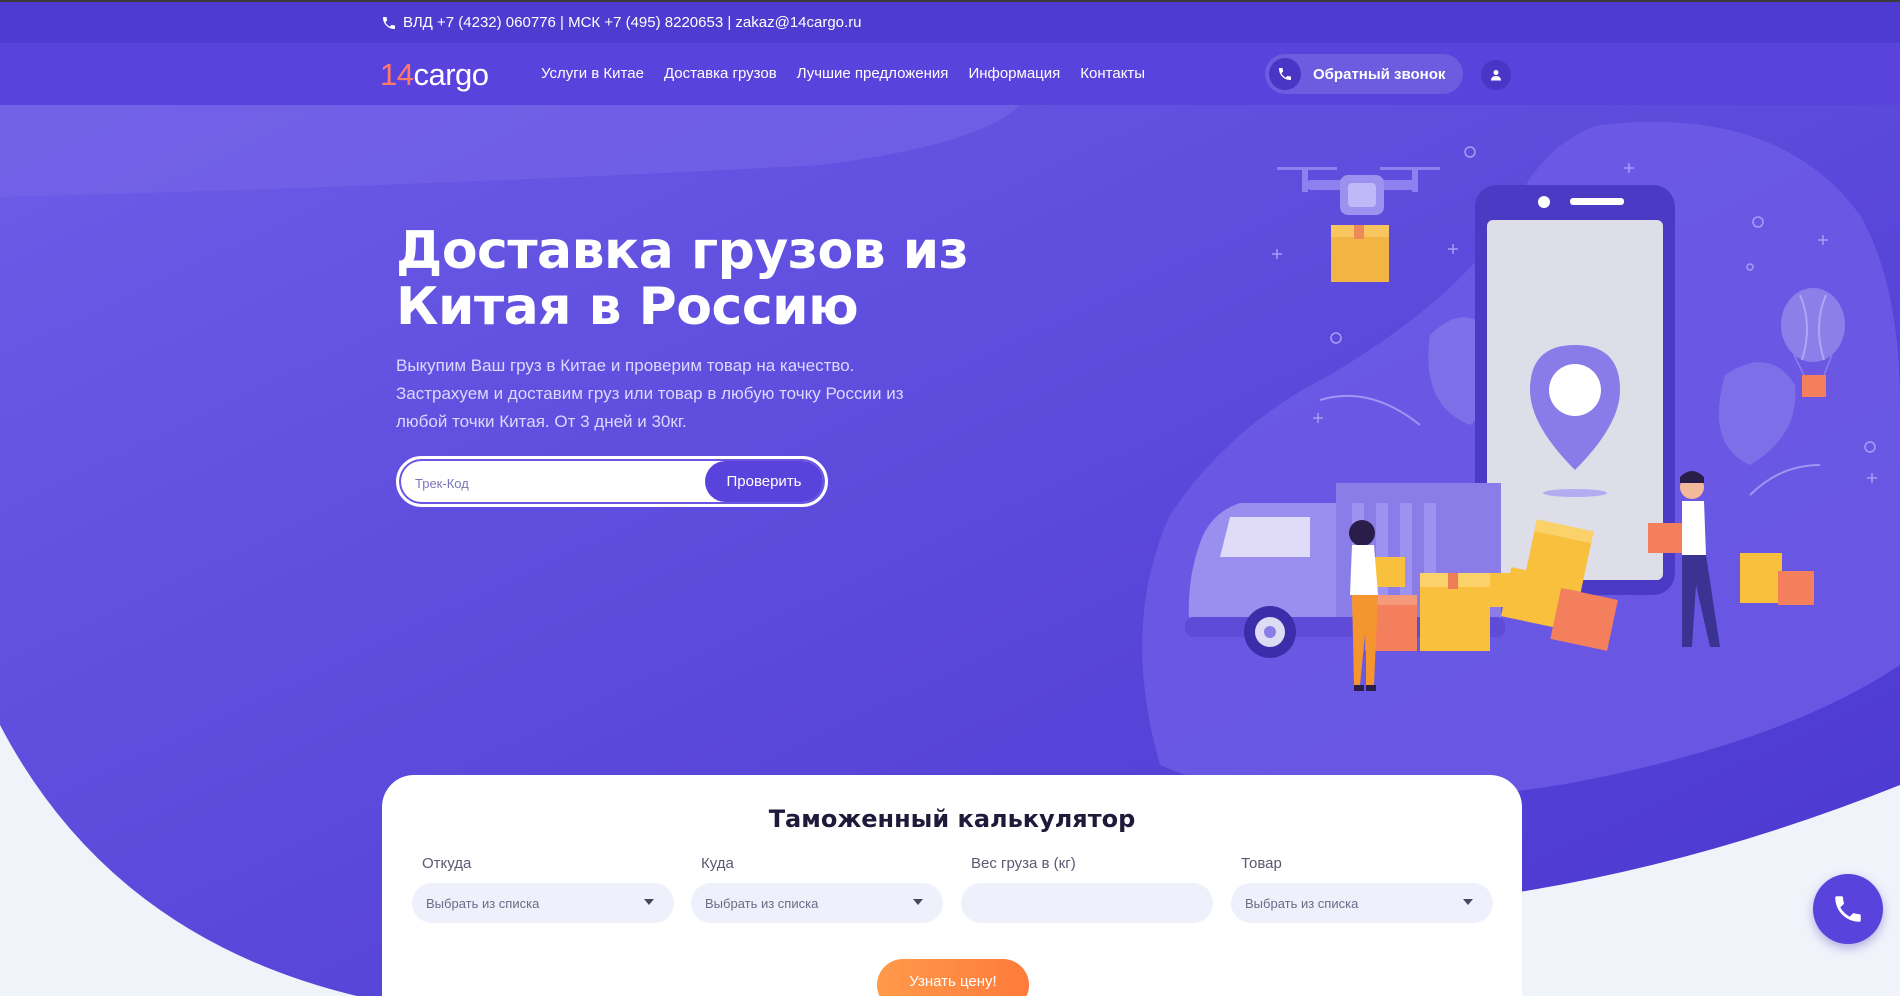 This screenshot has height=996, width=1900. I want to click on calculator-title: Таможенный калькулятор, so click(952, 819).